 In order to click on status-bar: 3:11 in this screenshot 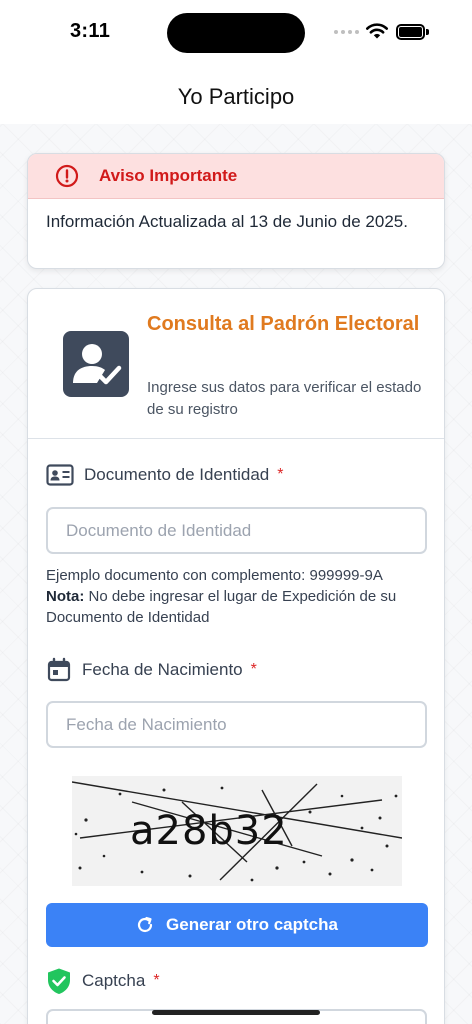, I will do `click(236, 32)`.